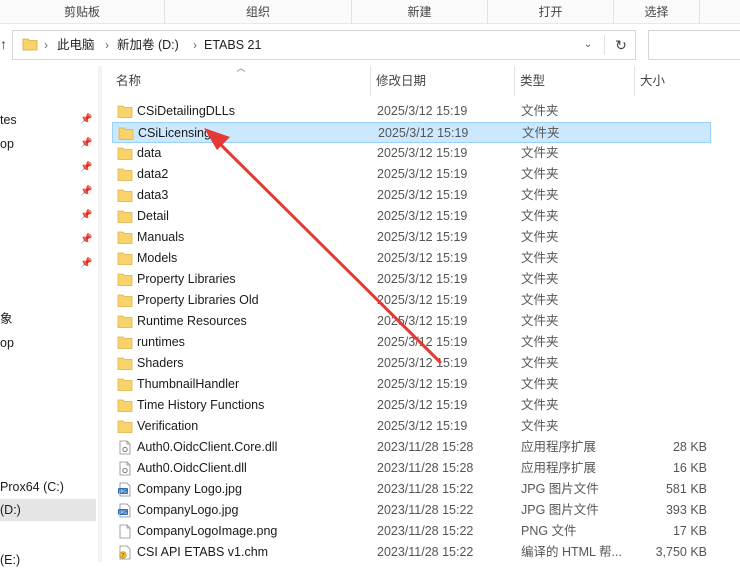 The width and height of the screenshot is (740, 571). I want to click on up-arrow-icon: ↑, so click(5, 44).